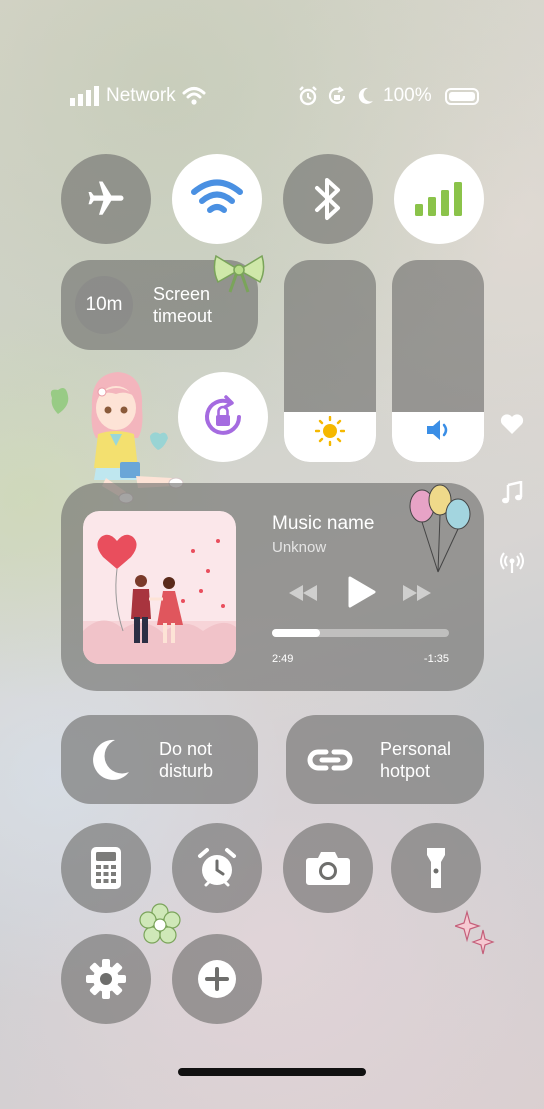 The height and width of the screenshot is (1109, 544). What do you see at coordinates (182, 294) in the screenshot?
I see `timeout-label-line1: Screen` at bounding box center [182, 294].